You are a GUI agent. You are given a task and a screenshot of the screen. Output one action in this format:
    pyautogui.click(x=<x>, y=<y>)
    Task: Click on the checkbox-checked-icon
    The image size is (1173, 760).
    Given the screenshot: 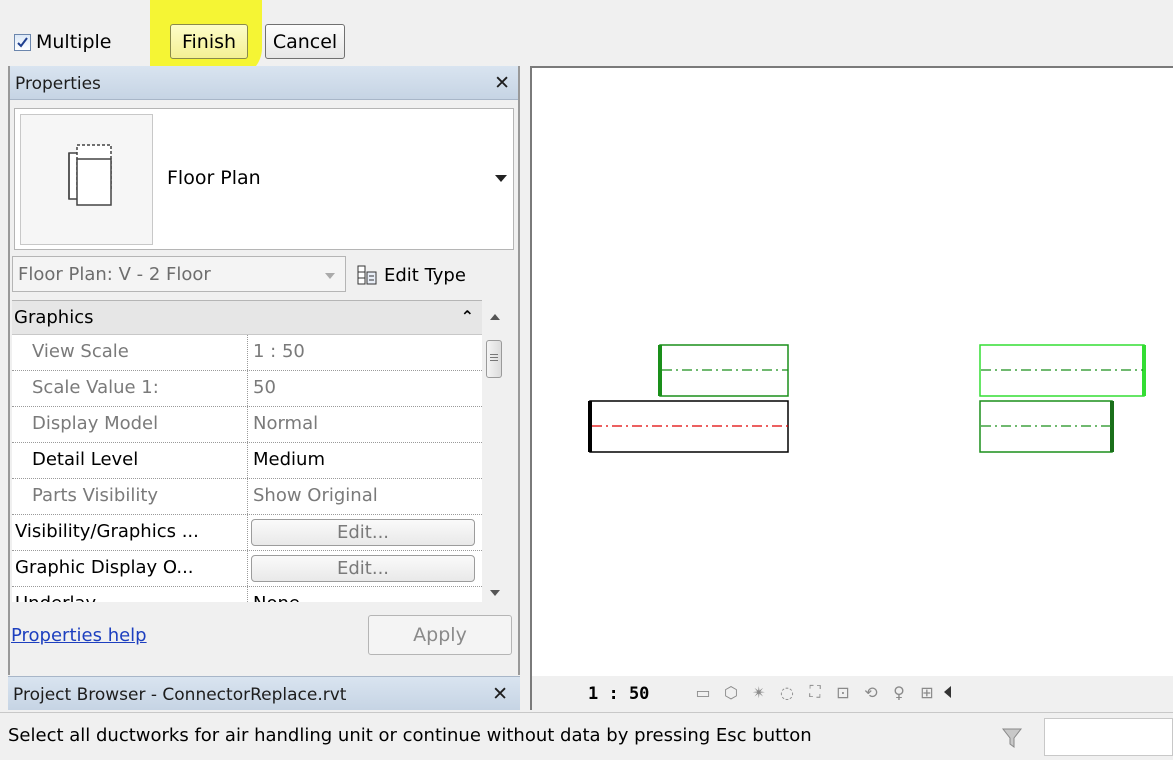 What is the action you would take?
    pyautogui.click(x=22, y=42)
    